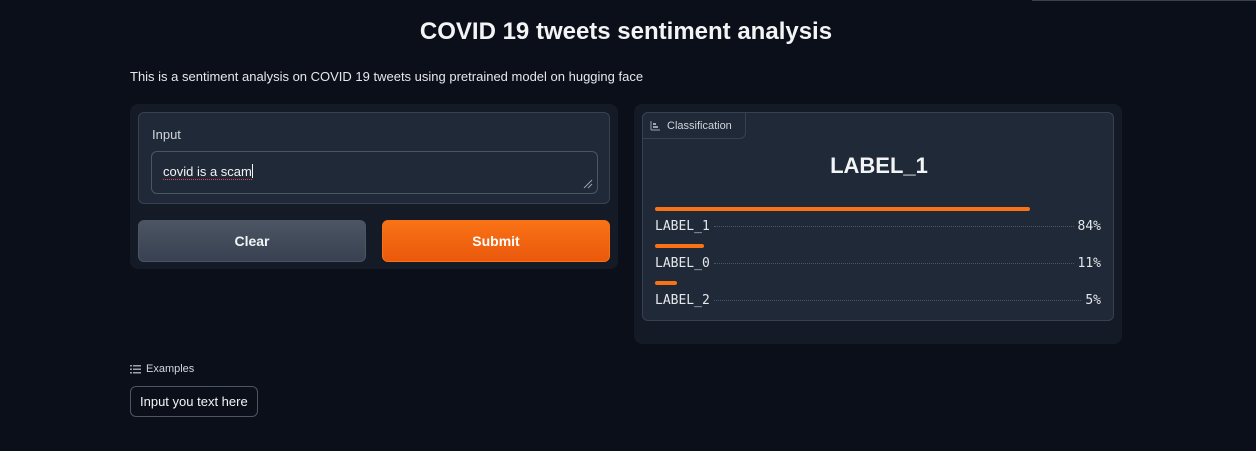  What do you see at coordinates (1093, 300) in the screenshot?
I see `confidence-percent: 5%` at bounding box center [1093, 300].